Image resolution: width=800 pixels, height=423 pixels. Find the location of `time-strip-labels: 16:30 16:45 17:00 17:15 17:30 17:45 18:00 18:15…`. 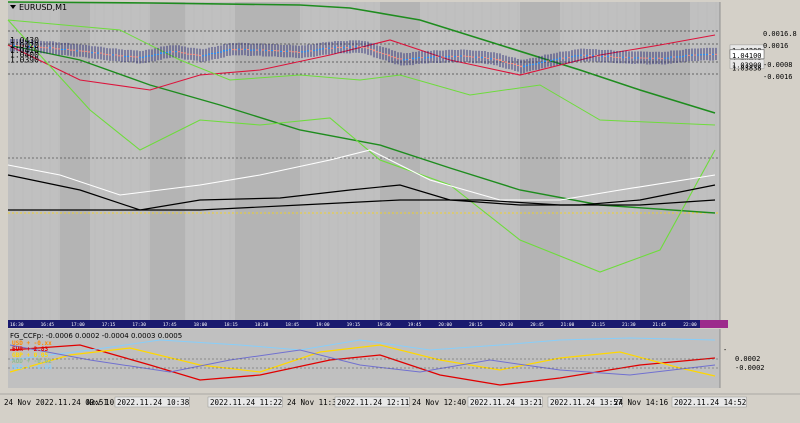

time-strip-labels: 16:30 16:45 17:00 17:15 17:30 17:45 18:00 18:15… is located at coordinates (353, 325).